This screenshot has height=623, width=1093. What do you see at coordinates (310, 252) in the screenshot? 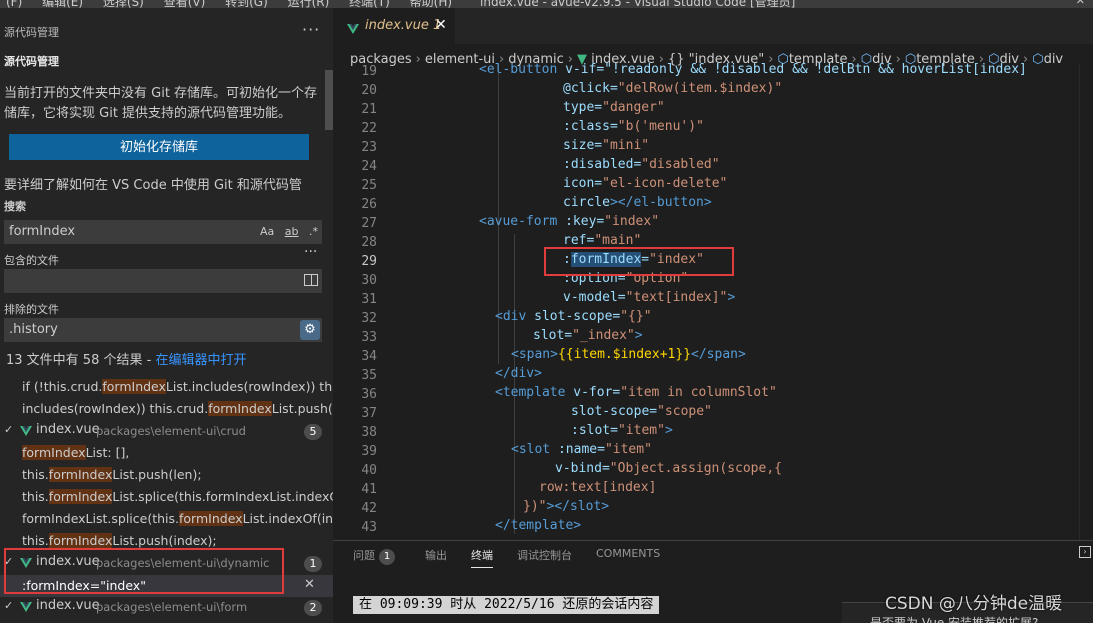
I see `toggle-details-icon: ···` at bounding box center [310, 252].